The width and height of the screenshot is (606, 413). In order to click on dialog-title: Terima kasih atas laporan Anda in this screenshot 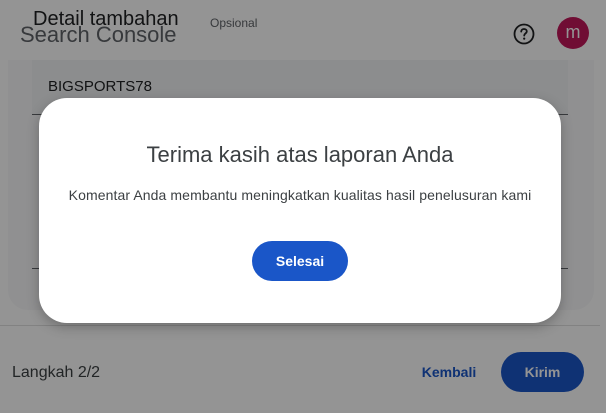, I will do `click(300, 154)`.